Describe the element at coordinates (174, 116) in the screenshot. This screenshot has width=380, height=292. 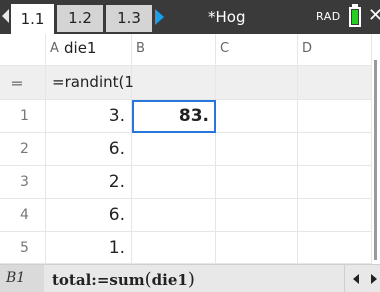
I see `cell-b1: 83.` at that location.